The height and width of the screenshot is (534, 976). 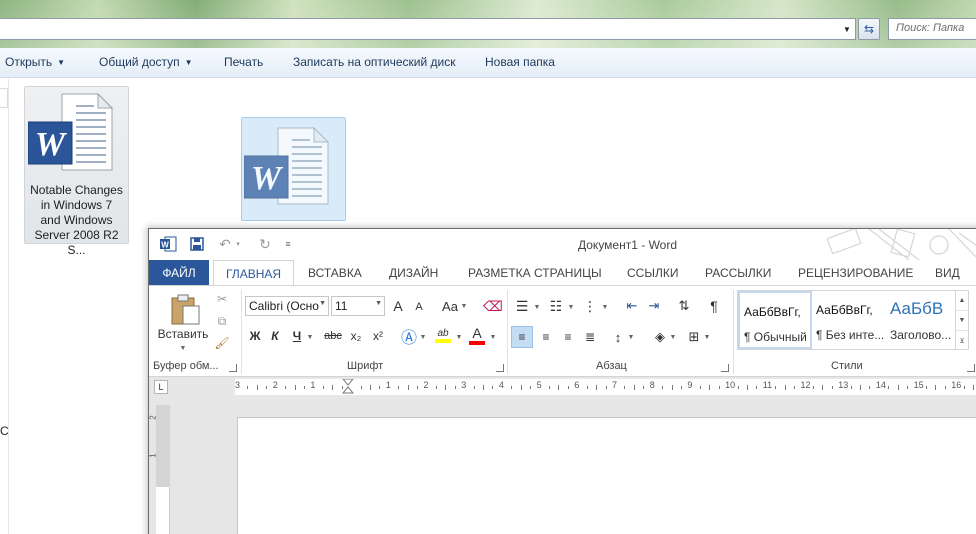 I want to click on clear-formatting-icon: ⌫, so click(x=493, y=306).